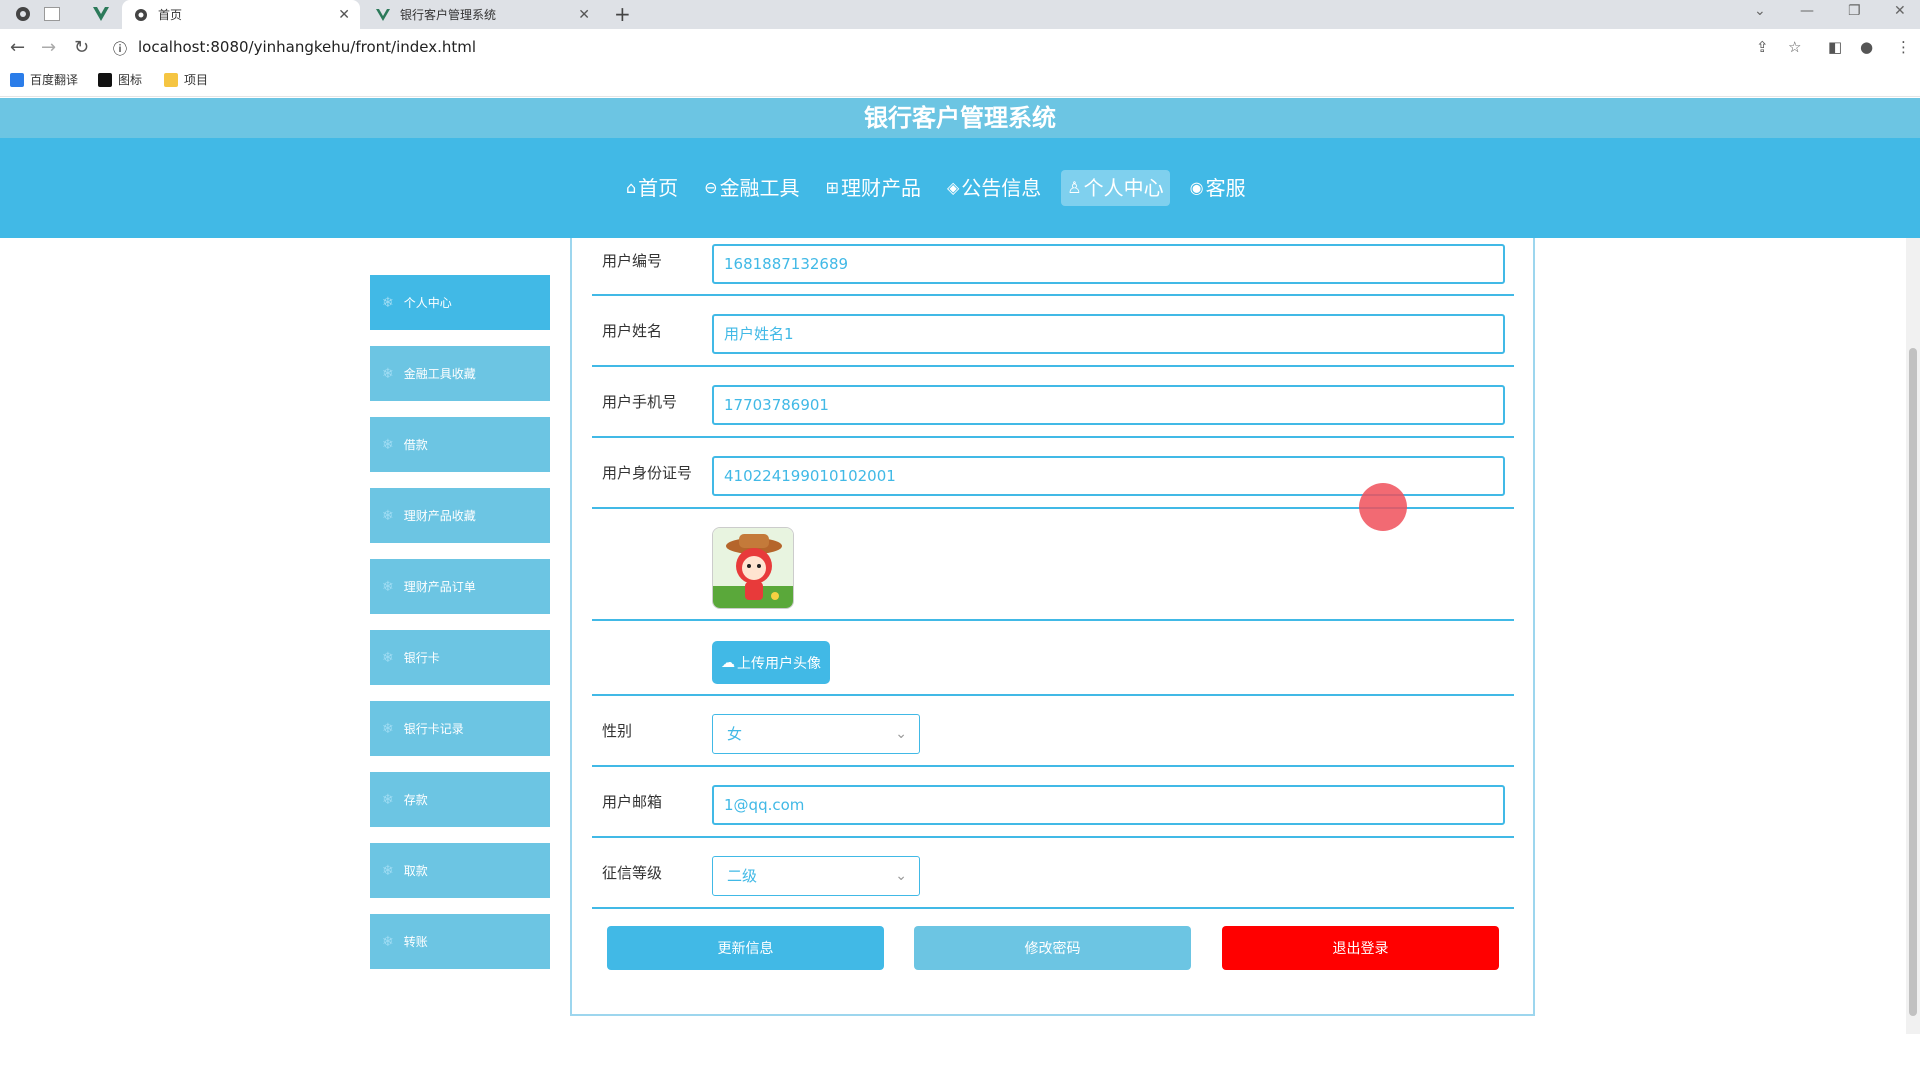  I want to click on nav-products: ⊞ 理财产品, so click(873, 188).